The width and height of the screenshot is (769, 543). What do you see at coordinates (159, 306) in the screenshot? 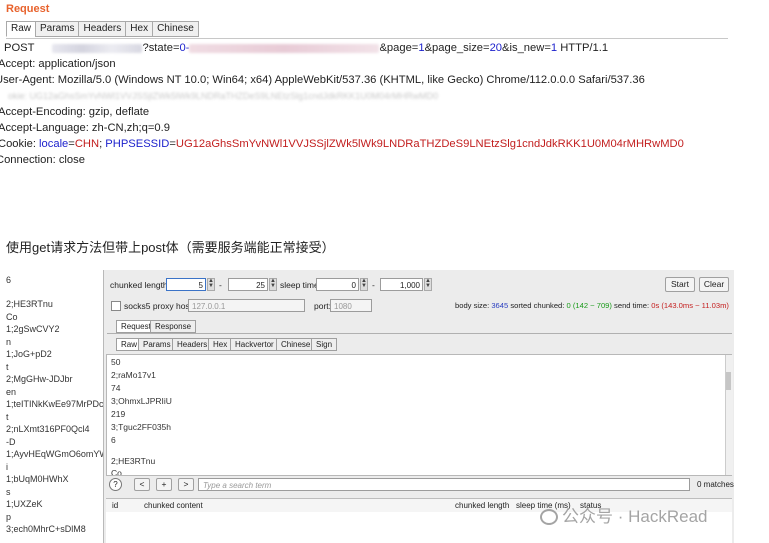
I see `socks5-label: socks5 proxy host:` at bounding box center [159, 306].